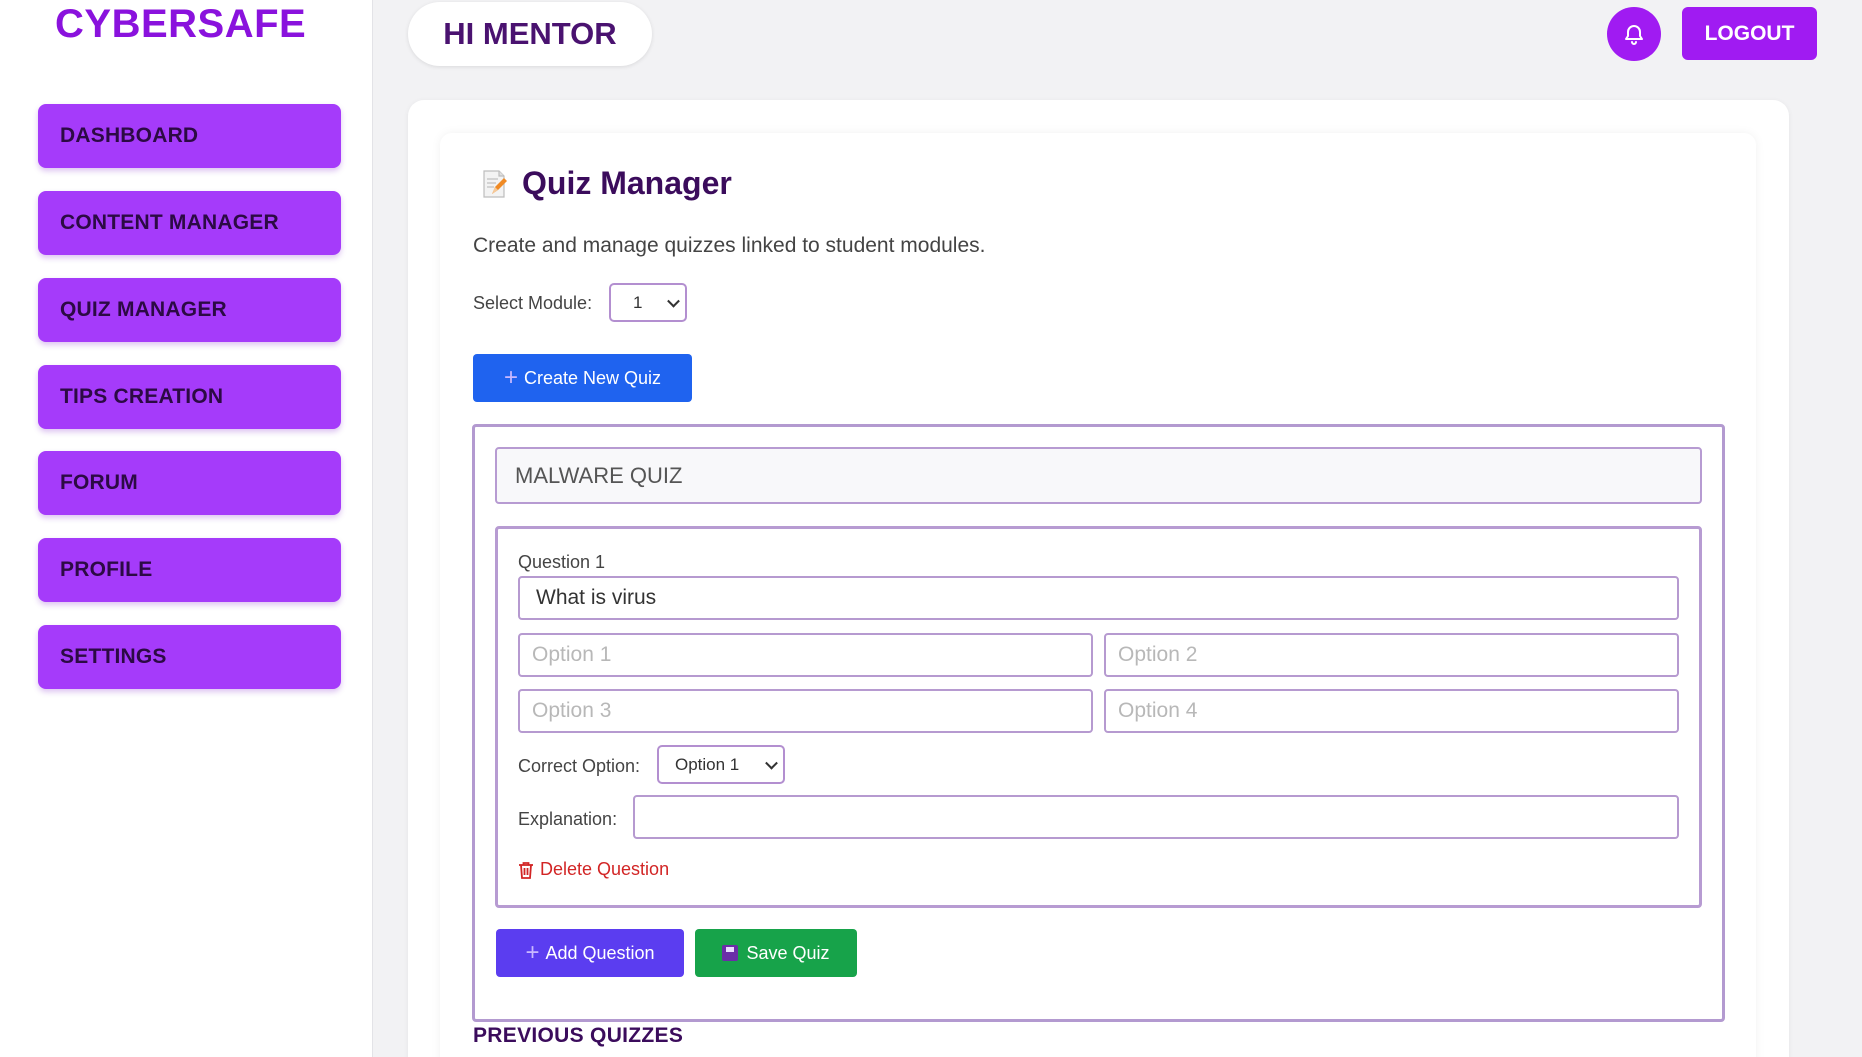 This screenshot has height=1057, width=1862. What do you see at coordinates (805, 655) in the screenshot?
I see `option-1-input: Option 1` at bounding box center [805, 655].